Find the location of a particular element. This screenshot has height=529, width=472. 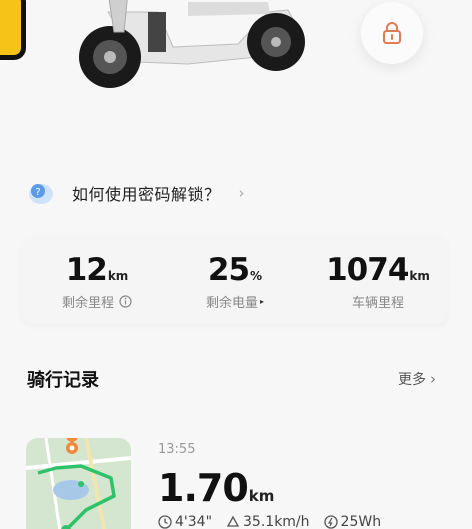

stat-odometer: 1074km 车辆里程 is located at coordinates (378, 281).